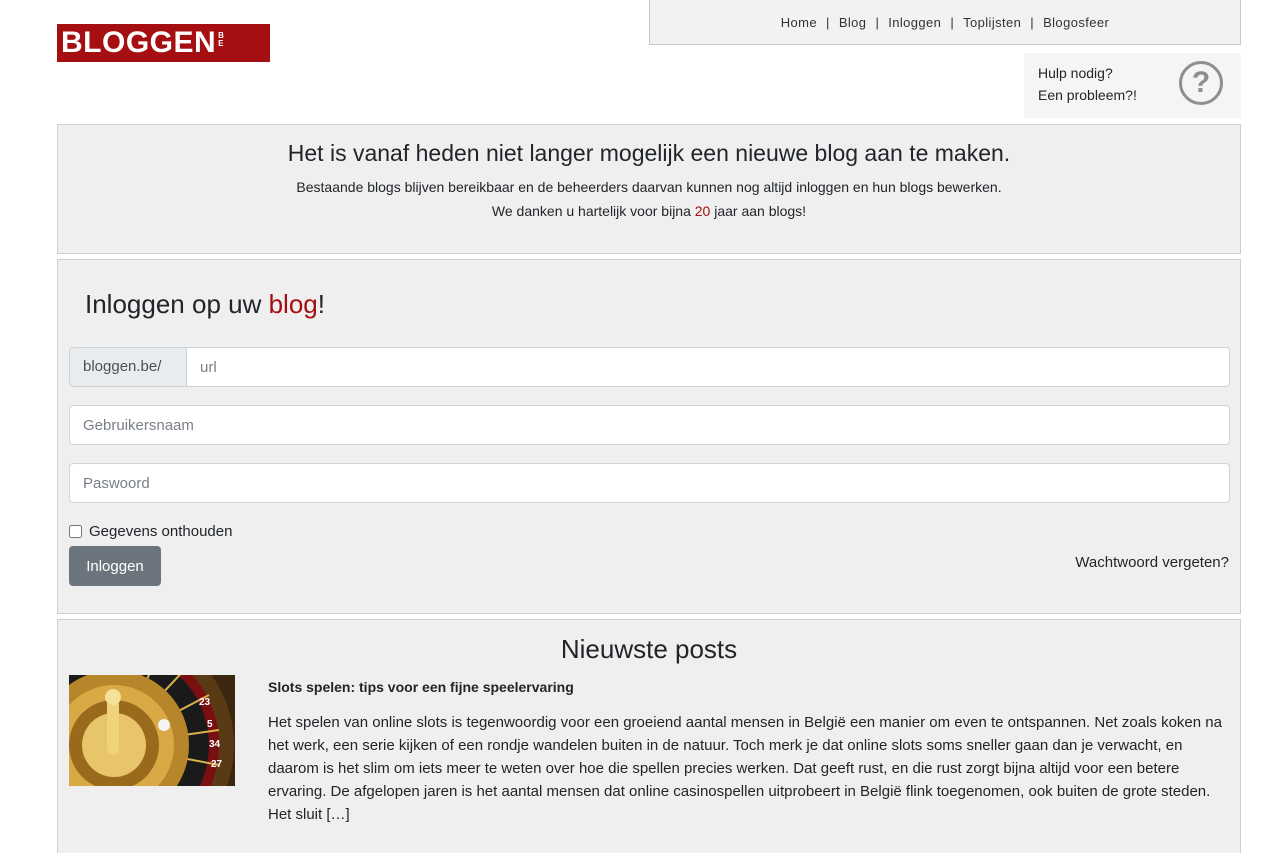  What do you see at coordinates (293, 304) in the screenshot?
I see `login-title-highlight: blog` at bounding box center [293, 304].